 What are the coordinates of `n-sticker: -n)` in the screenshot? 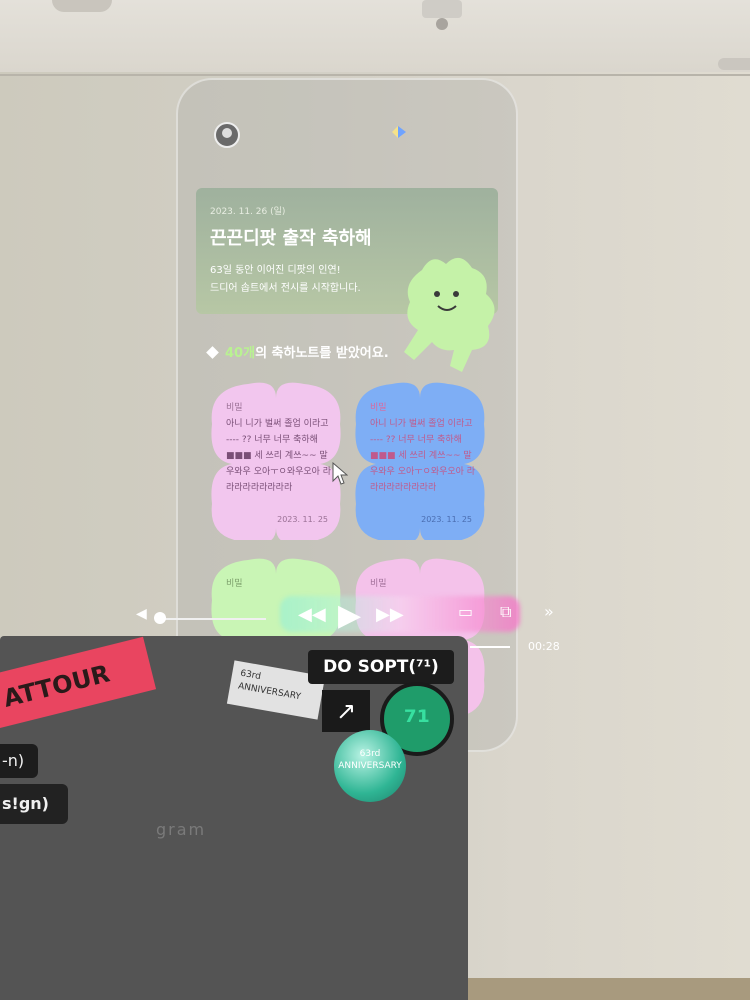 It's located at (19, 761).